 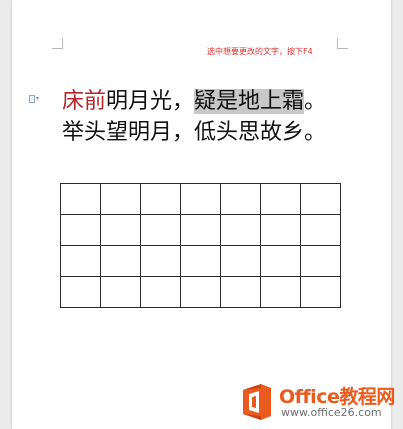 I want to click on office-logo-icon, so click(x=257, y=402).